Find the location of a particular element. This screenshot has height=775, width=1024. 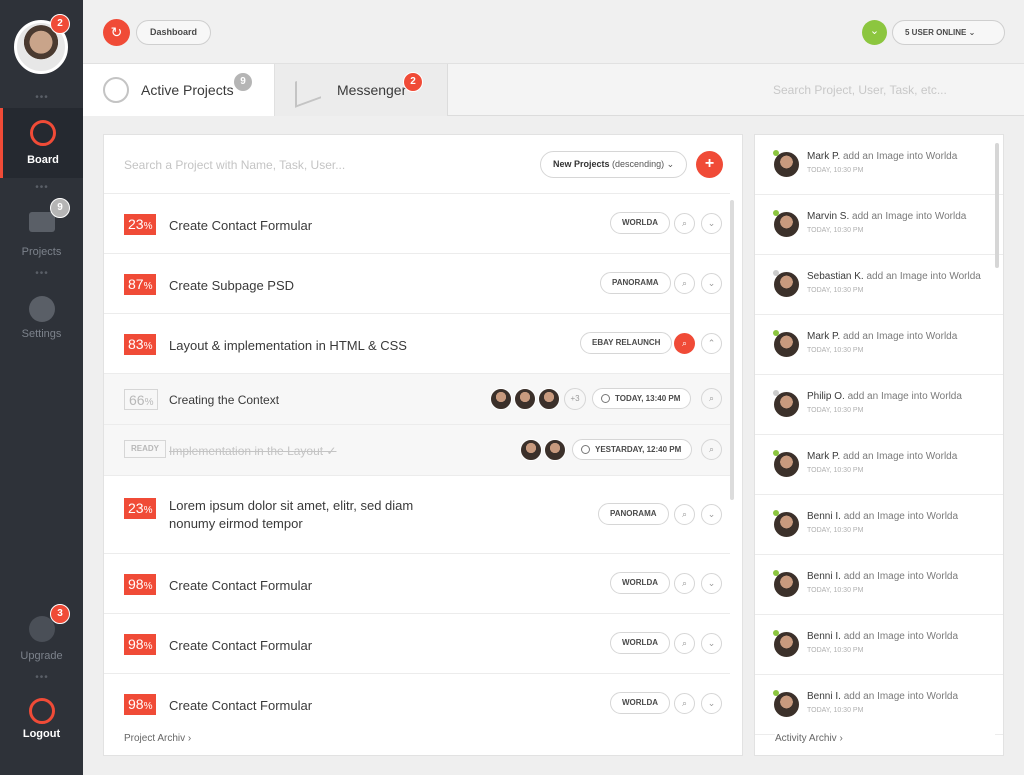

activity-user: Sebastian K. is located at coordinates (835, 276).